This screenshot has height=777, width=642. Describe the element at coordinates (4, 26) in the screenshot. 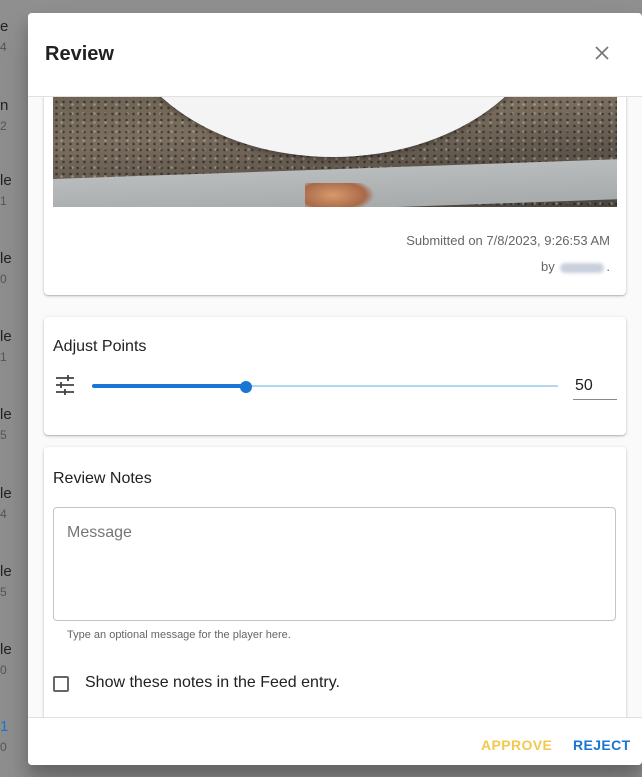

I see `background-item-title: e` at that location.